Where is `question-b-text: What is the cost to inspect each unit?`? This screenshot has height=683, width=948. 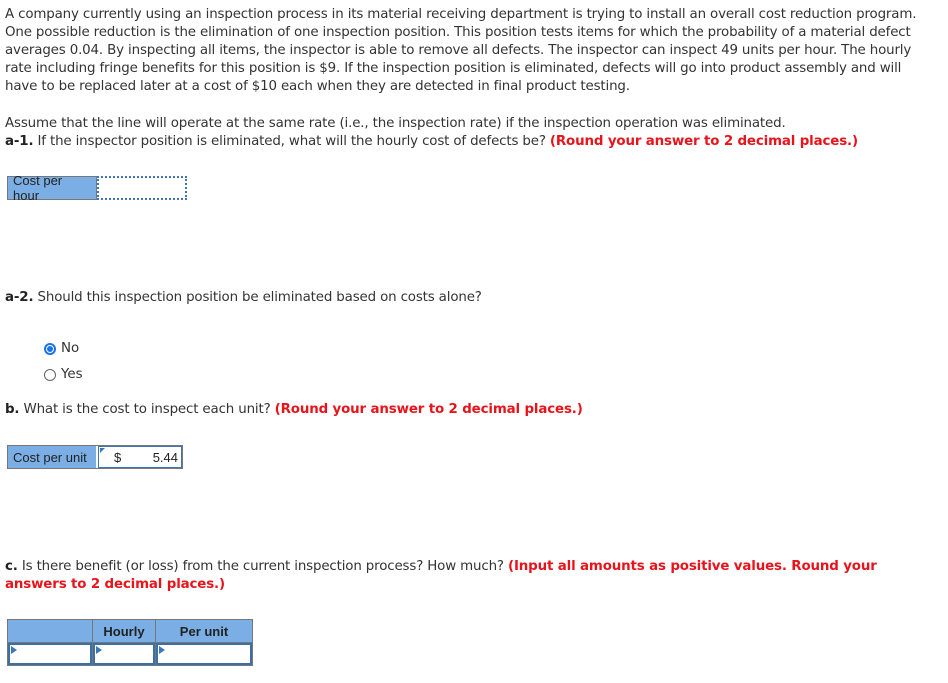
question-b-text: What is the cost to inspect each unit? is located at coordinates (147, 409).